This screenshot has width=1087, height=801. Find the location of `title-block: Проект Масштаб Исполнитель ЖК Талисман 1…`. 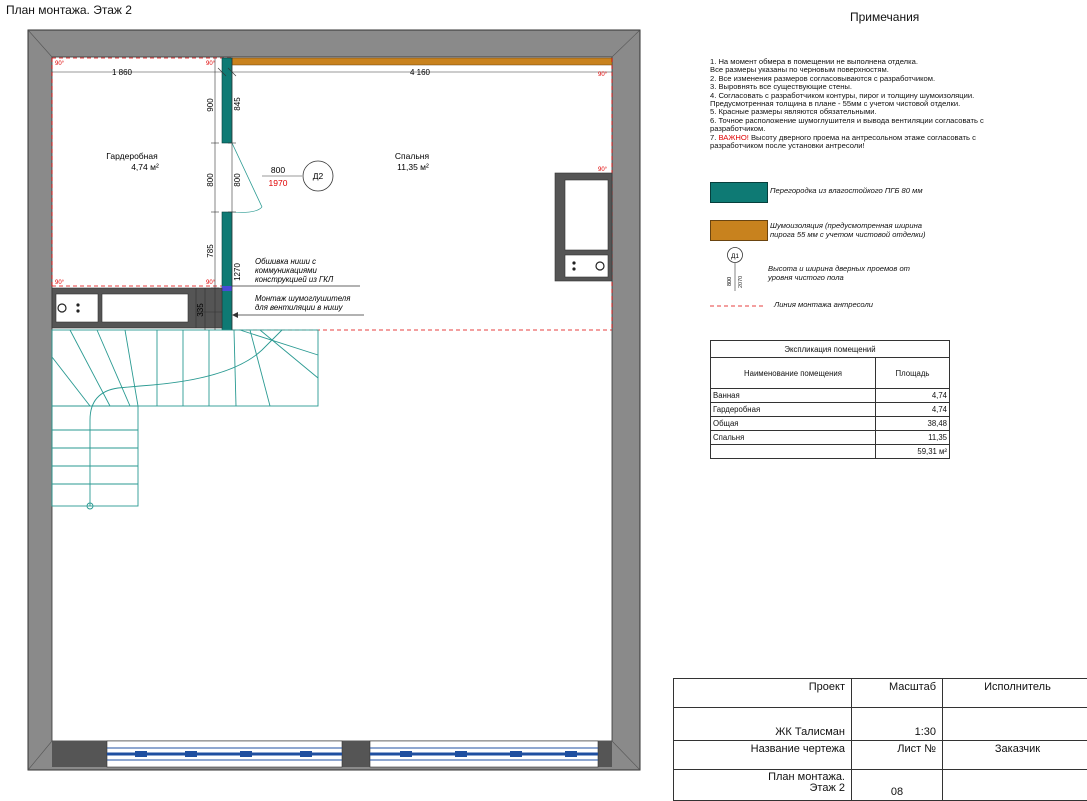

title-block: Проект Масштаб Исполнитель ЖК Талисман 1… is located at coordinates (880, 739).